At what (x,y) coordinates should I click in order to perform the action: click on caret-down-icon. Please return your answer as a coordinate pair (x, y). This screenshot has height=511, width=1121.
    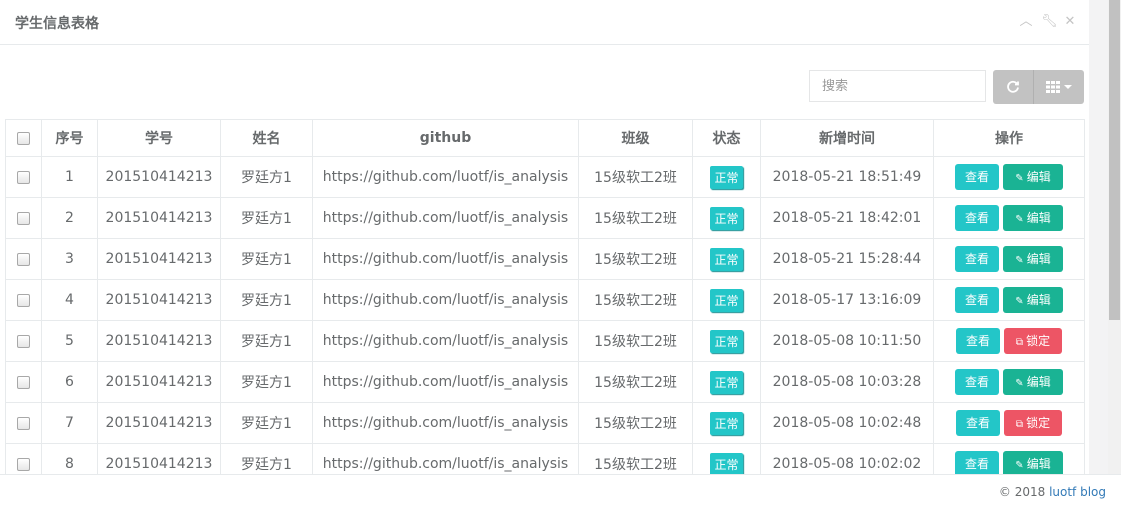
    Looking at the image, I should click on (1068, 87).